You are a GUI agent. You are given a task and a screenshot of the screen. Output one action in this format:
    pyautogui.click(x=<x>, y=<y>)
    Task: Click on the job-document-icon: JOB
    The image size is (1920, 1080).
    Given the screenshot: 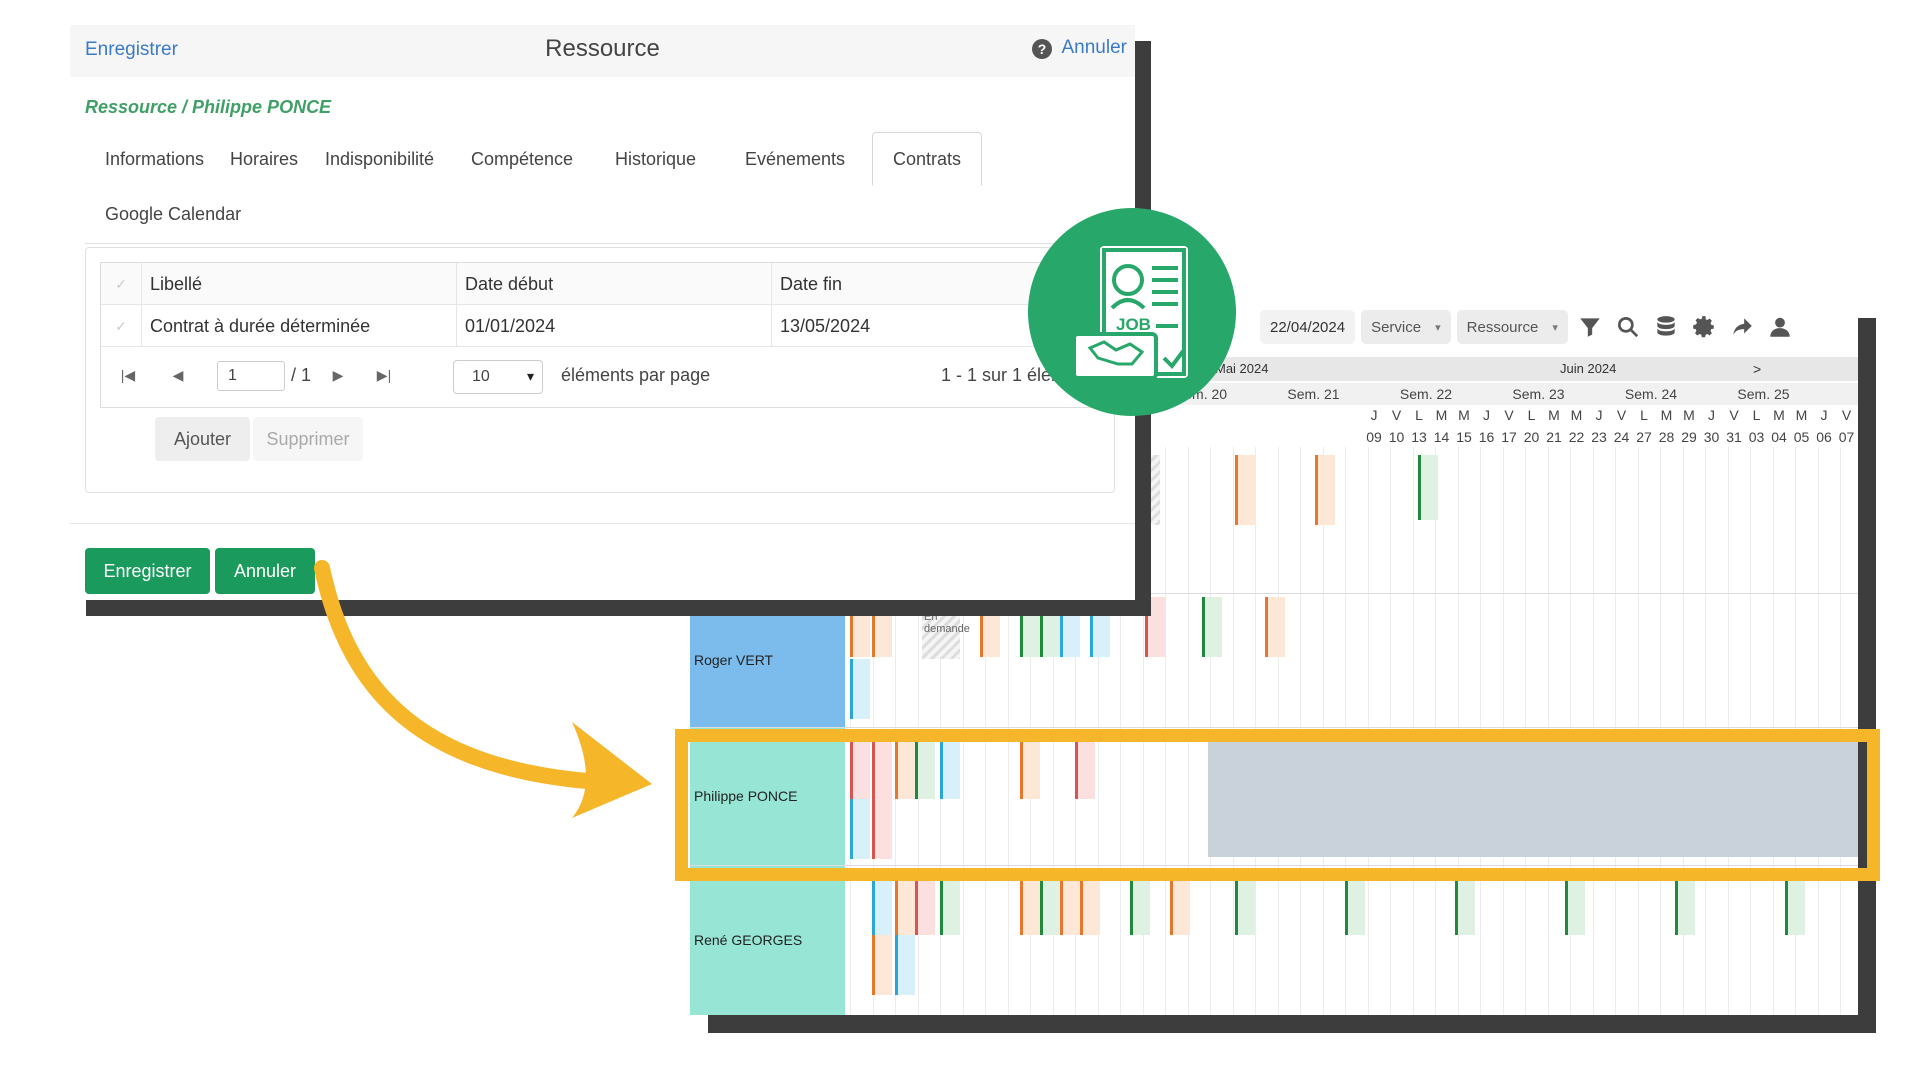 What is the action you would take?
    pyautogui.click(x=1130, y=313)
    